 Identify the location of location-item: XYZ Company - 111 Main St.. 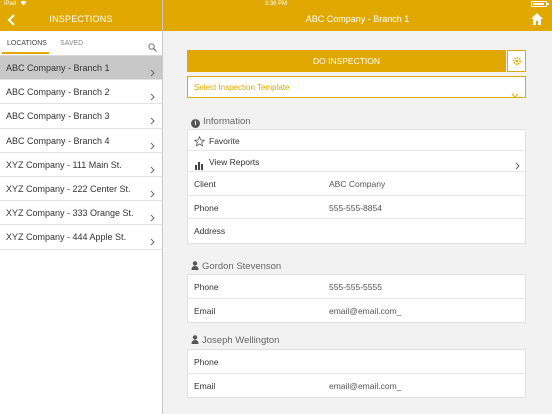
(81, 164).